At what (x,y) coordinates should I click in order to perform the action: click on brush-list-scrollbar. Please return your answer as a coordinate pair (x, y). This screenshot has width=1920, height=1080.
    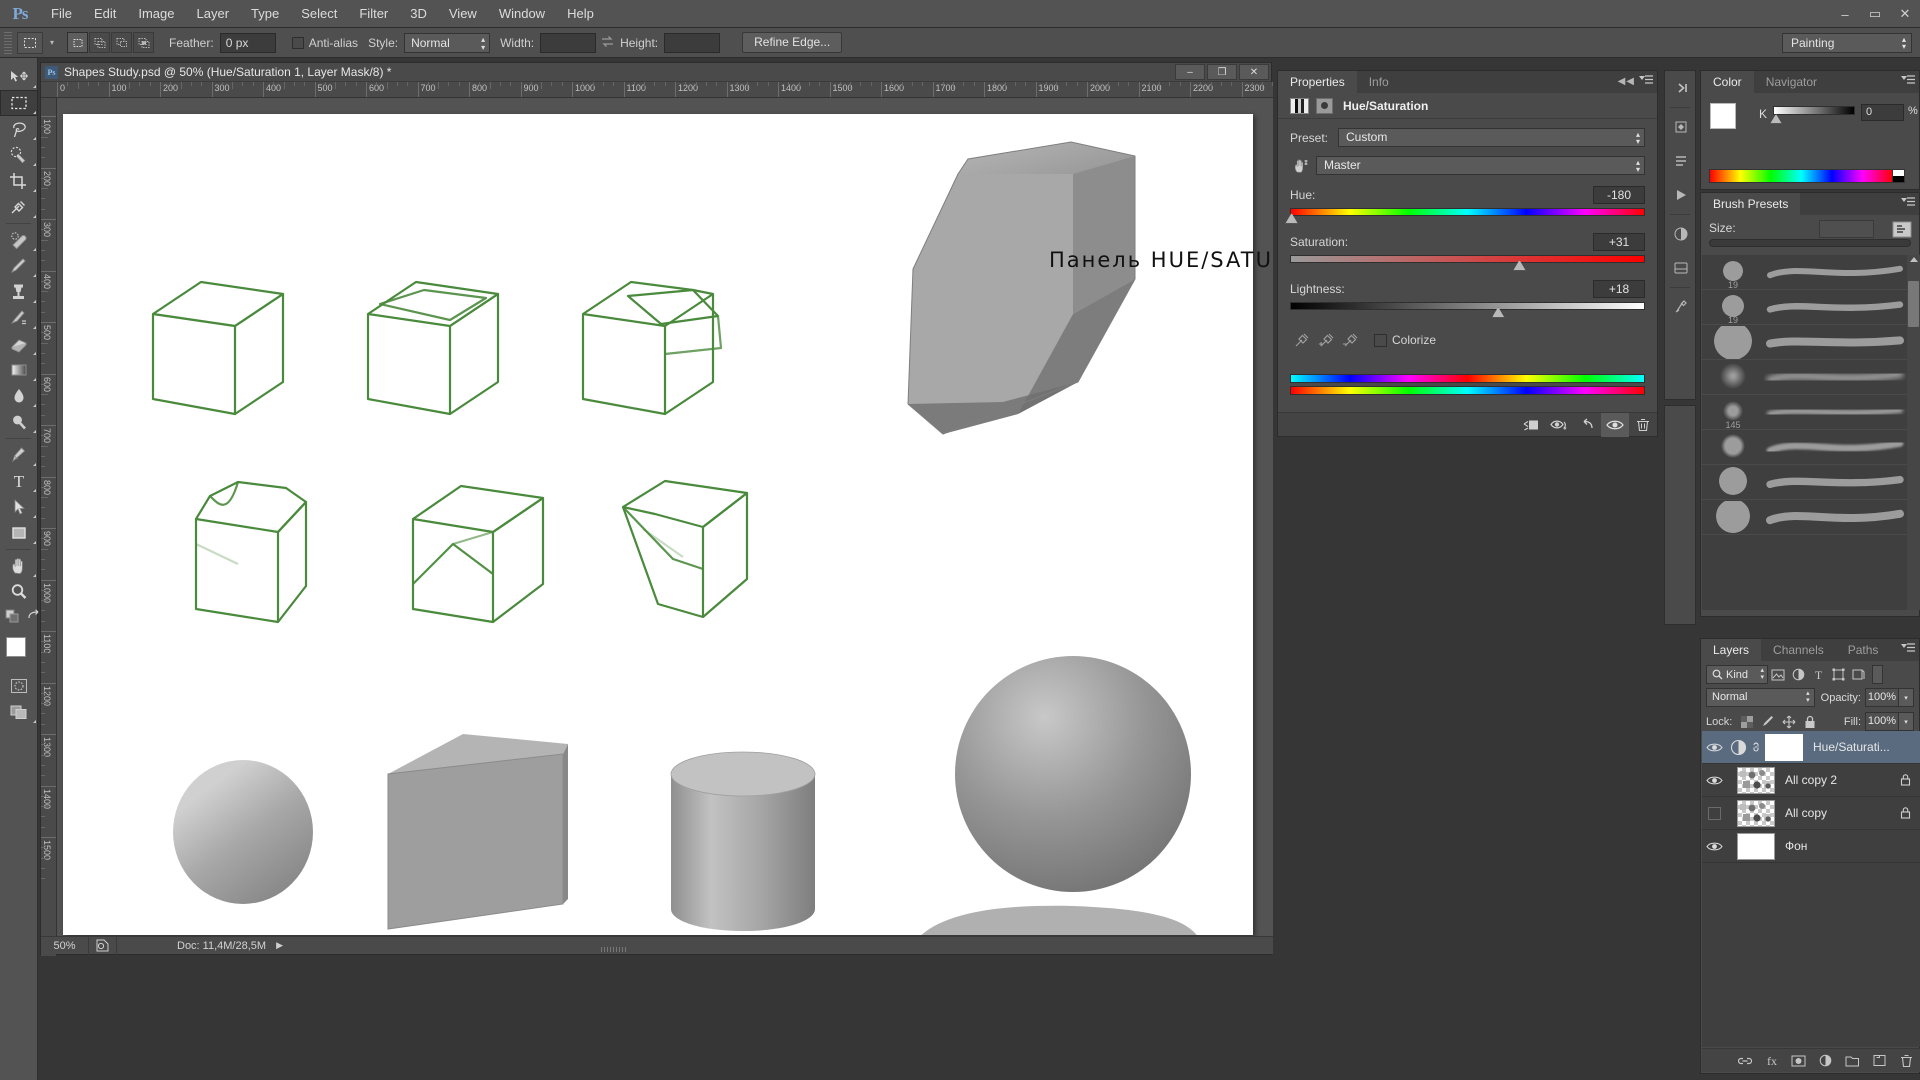
    Looking at the image, I should click on (1913, 432).